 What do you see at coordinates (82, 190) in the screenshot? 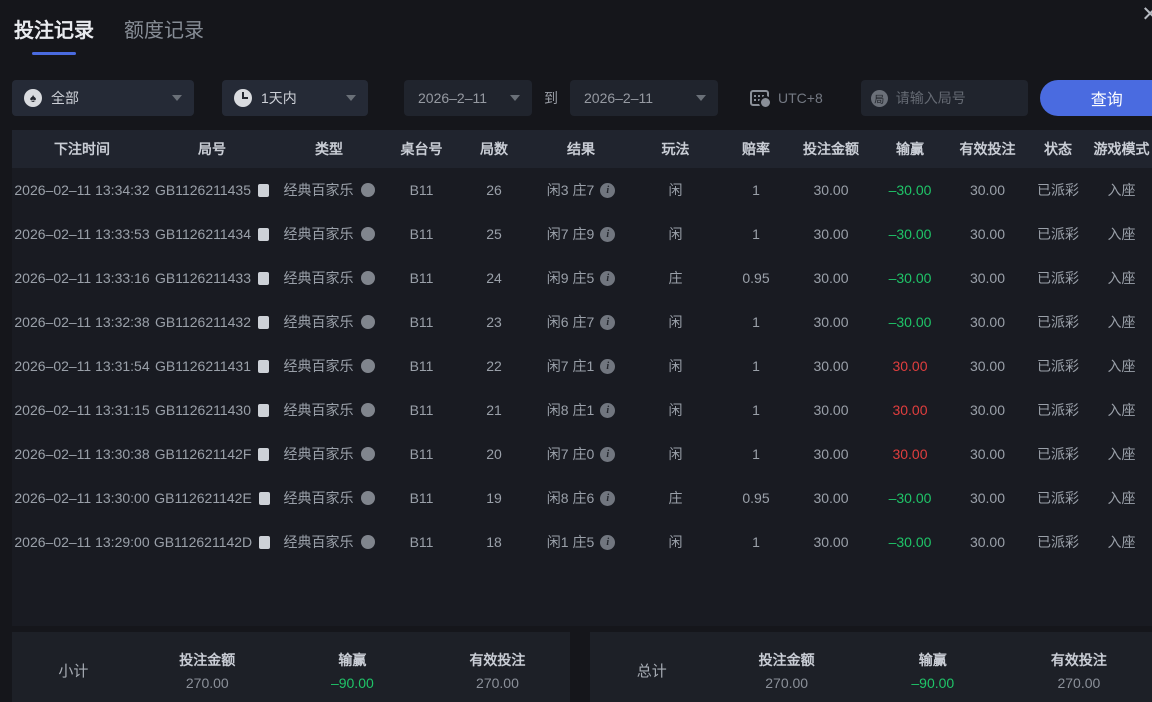
I see `bet-time-cell: 2026–02–11 13:34:32` at bounding box center [82, 190].